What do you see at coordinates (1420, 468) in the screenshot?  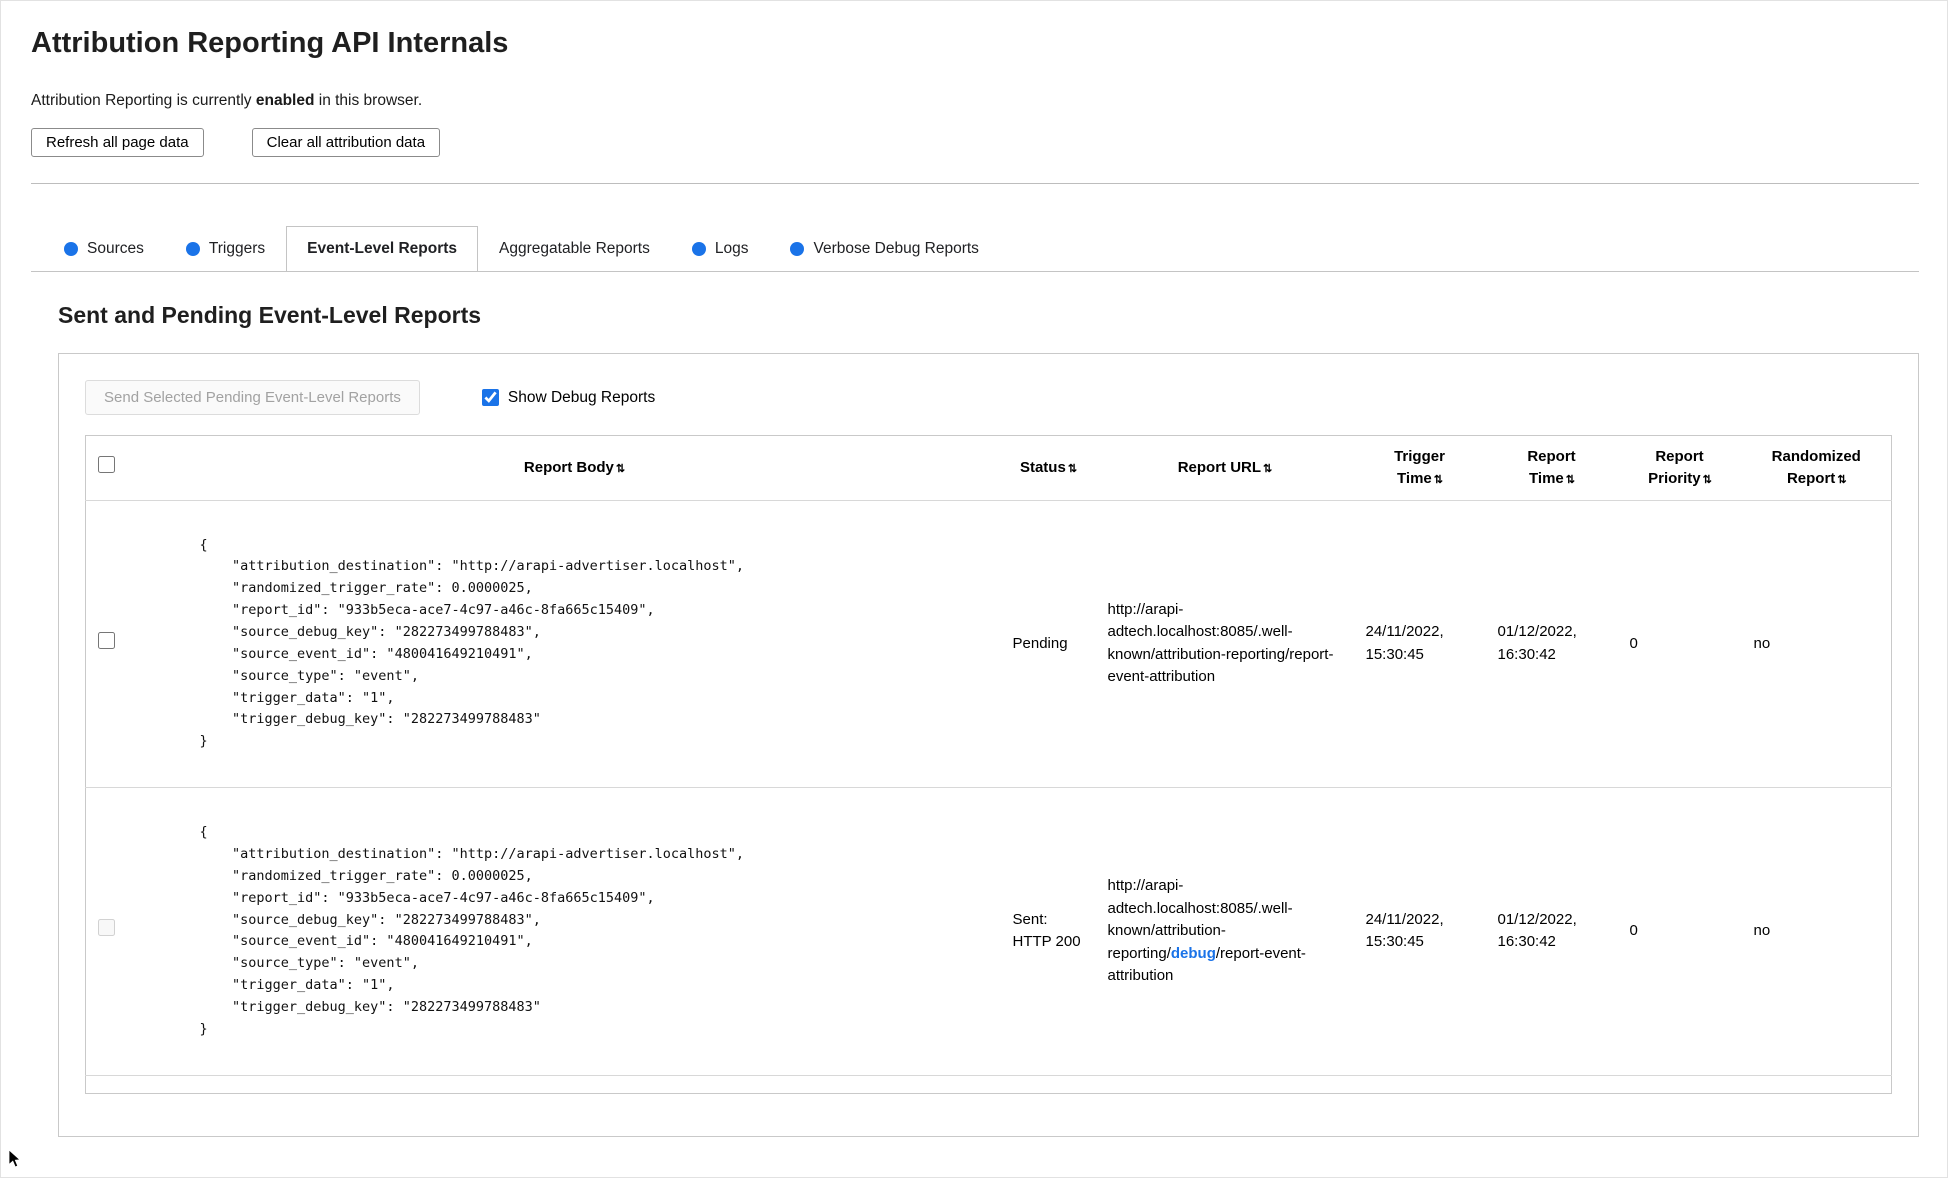 I see `col-header-trigger-time: Trigger Time ⇅` at bounding box center [1420, 468].